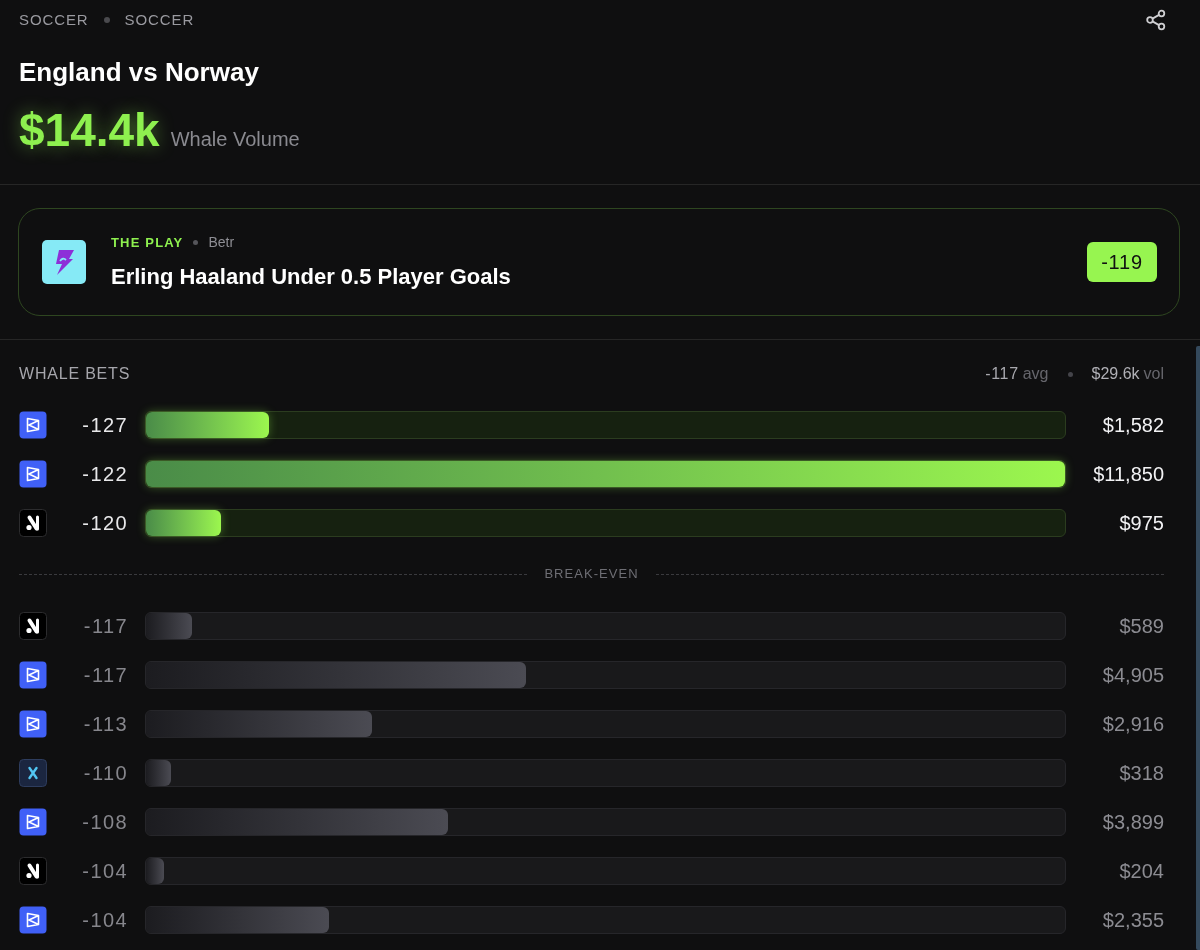 The height and width of the screenshot is (950, 1200). I want to click on odds-value: -120, so click(105, 523).